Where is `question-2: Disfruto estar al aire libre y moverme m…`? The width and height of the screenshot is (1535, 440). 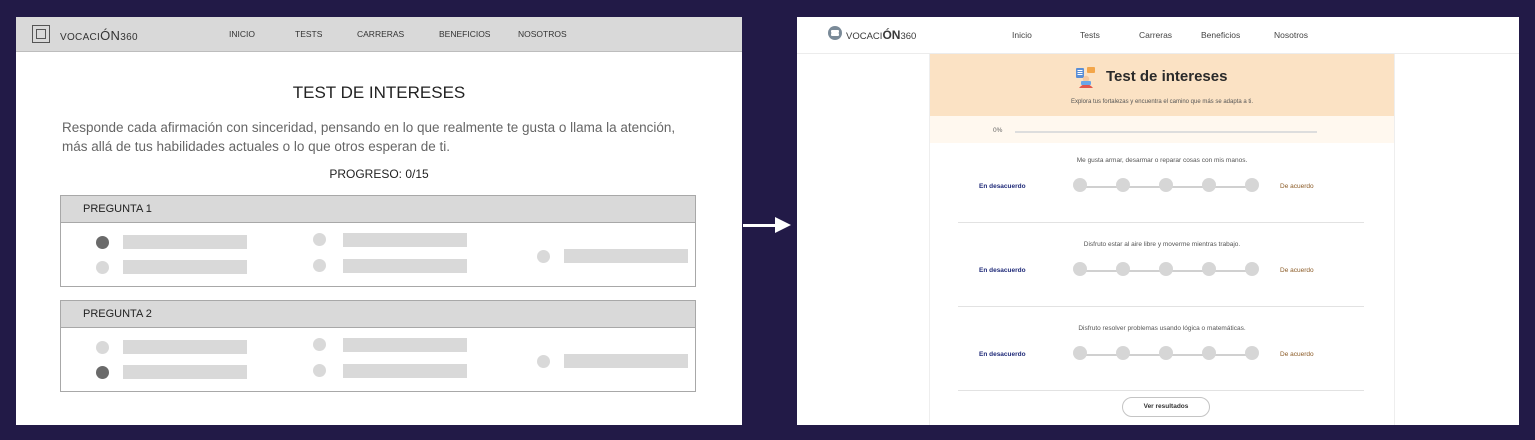 question-2: Disfruto estar al aire libre y moverme m… is located at coordinates (1162, 271).